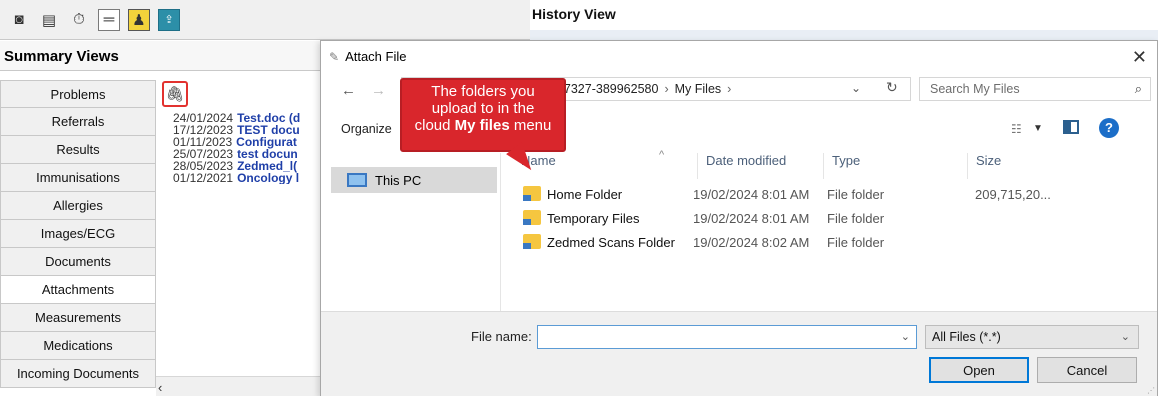 The height and width of the screenshot is (396, 1158). Describe the element at coordinates (238, 386) in the screenshot. I see `horizontal-scrollbar: ‹` at that location.